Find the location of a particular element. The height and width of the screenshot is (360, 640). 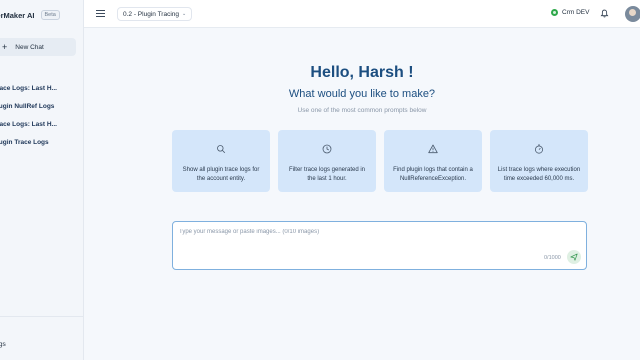

chevron-down-icon: ⌄ is located at coordinates (184, 14).